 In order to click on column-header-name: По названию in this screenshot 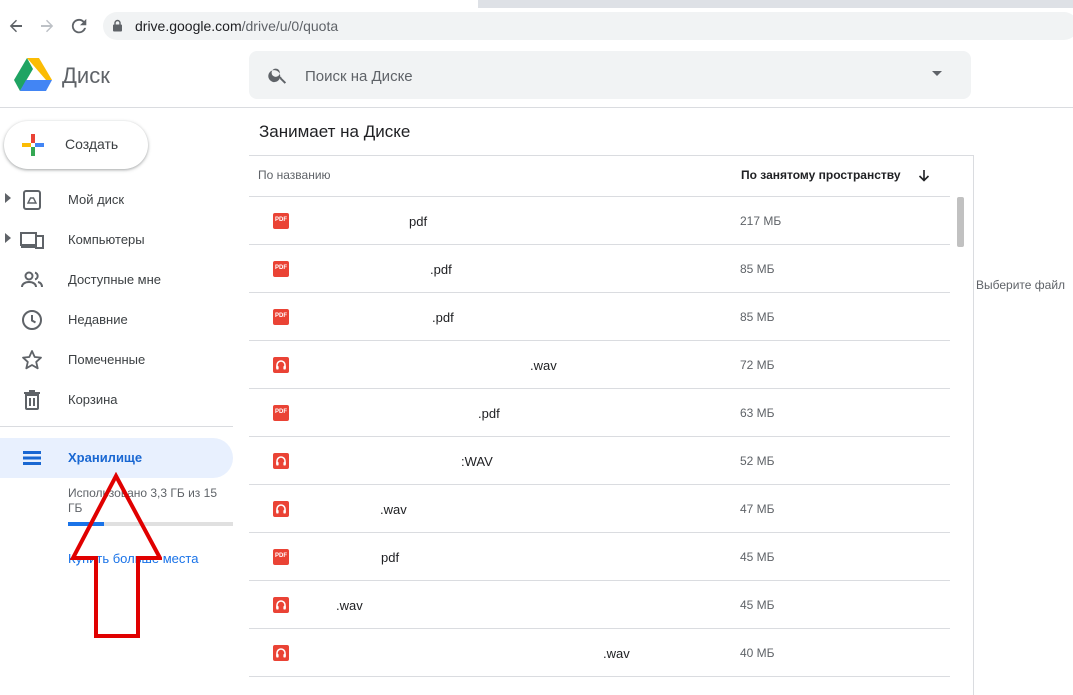, I will do `click(294, 175)`.